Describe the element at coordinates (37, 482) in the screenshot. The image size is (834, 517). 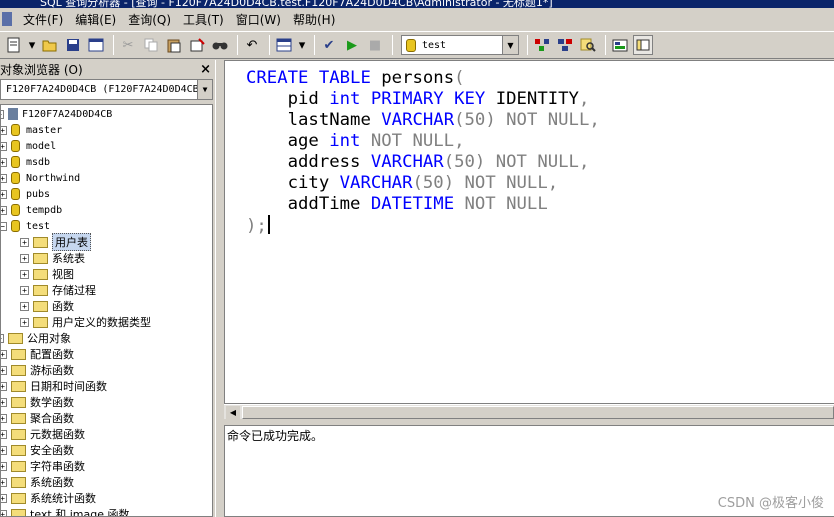
I see `tree-common-item: + 系统函数` at that location.